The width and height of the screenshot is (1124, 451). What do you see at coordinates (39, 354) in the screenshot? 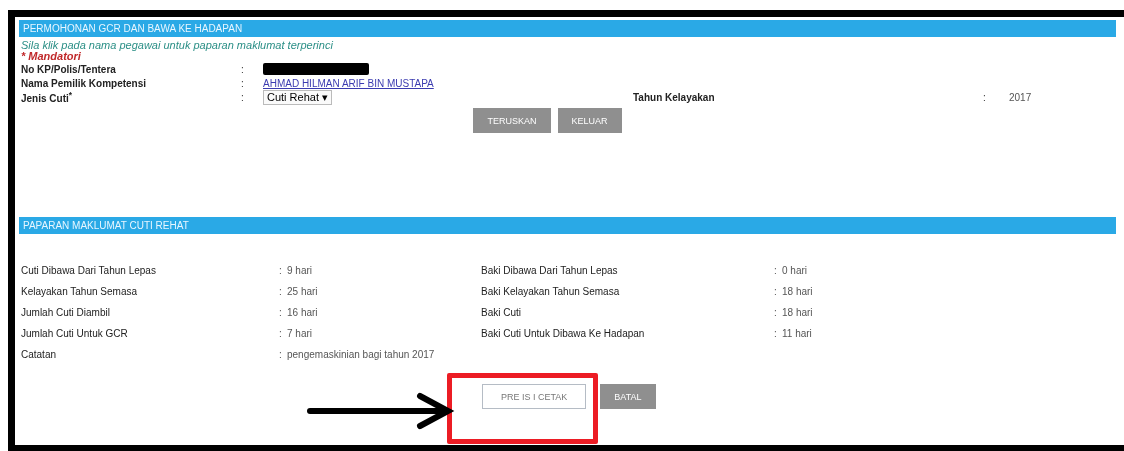
I see `row-label: Catatan` at bounding box center [39, 354].